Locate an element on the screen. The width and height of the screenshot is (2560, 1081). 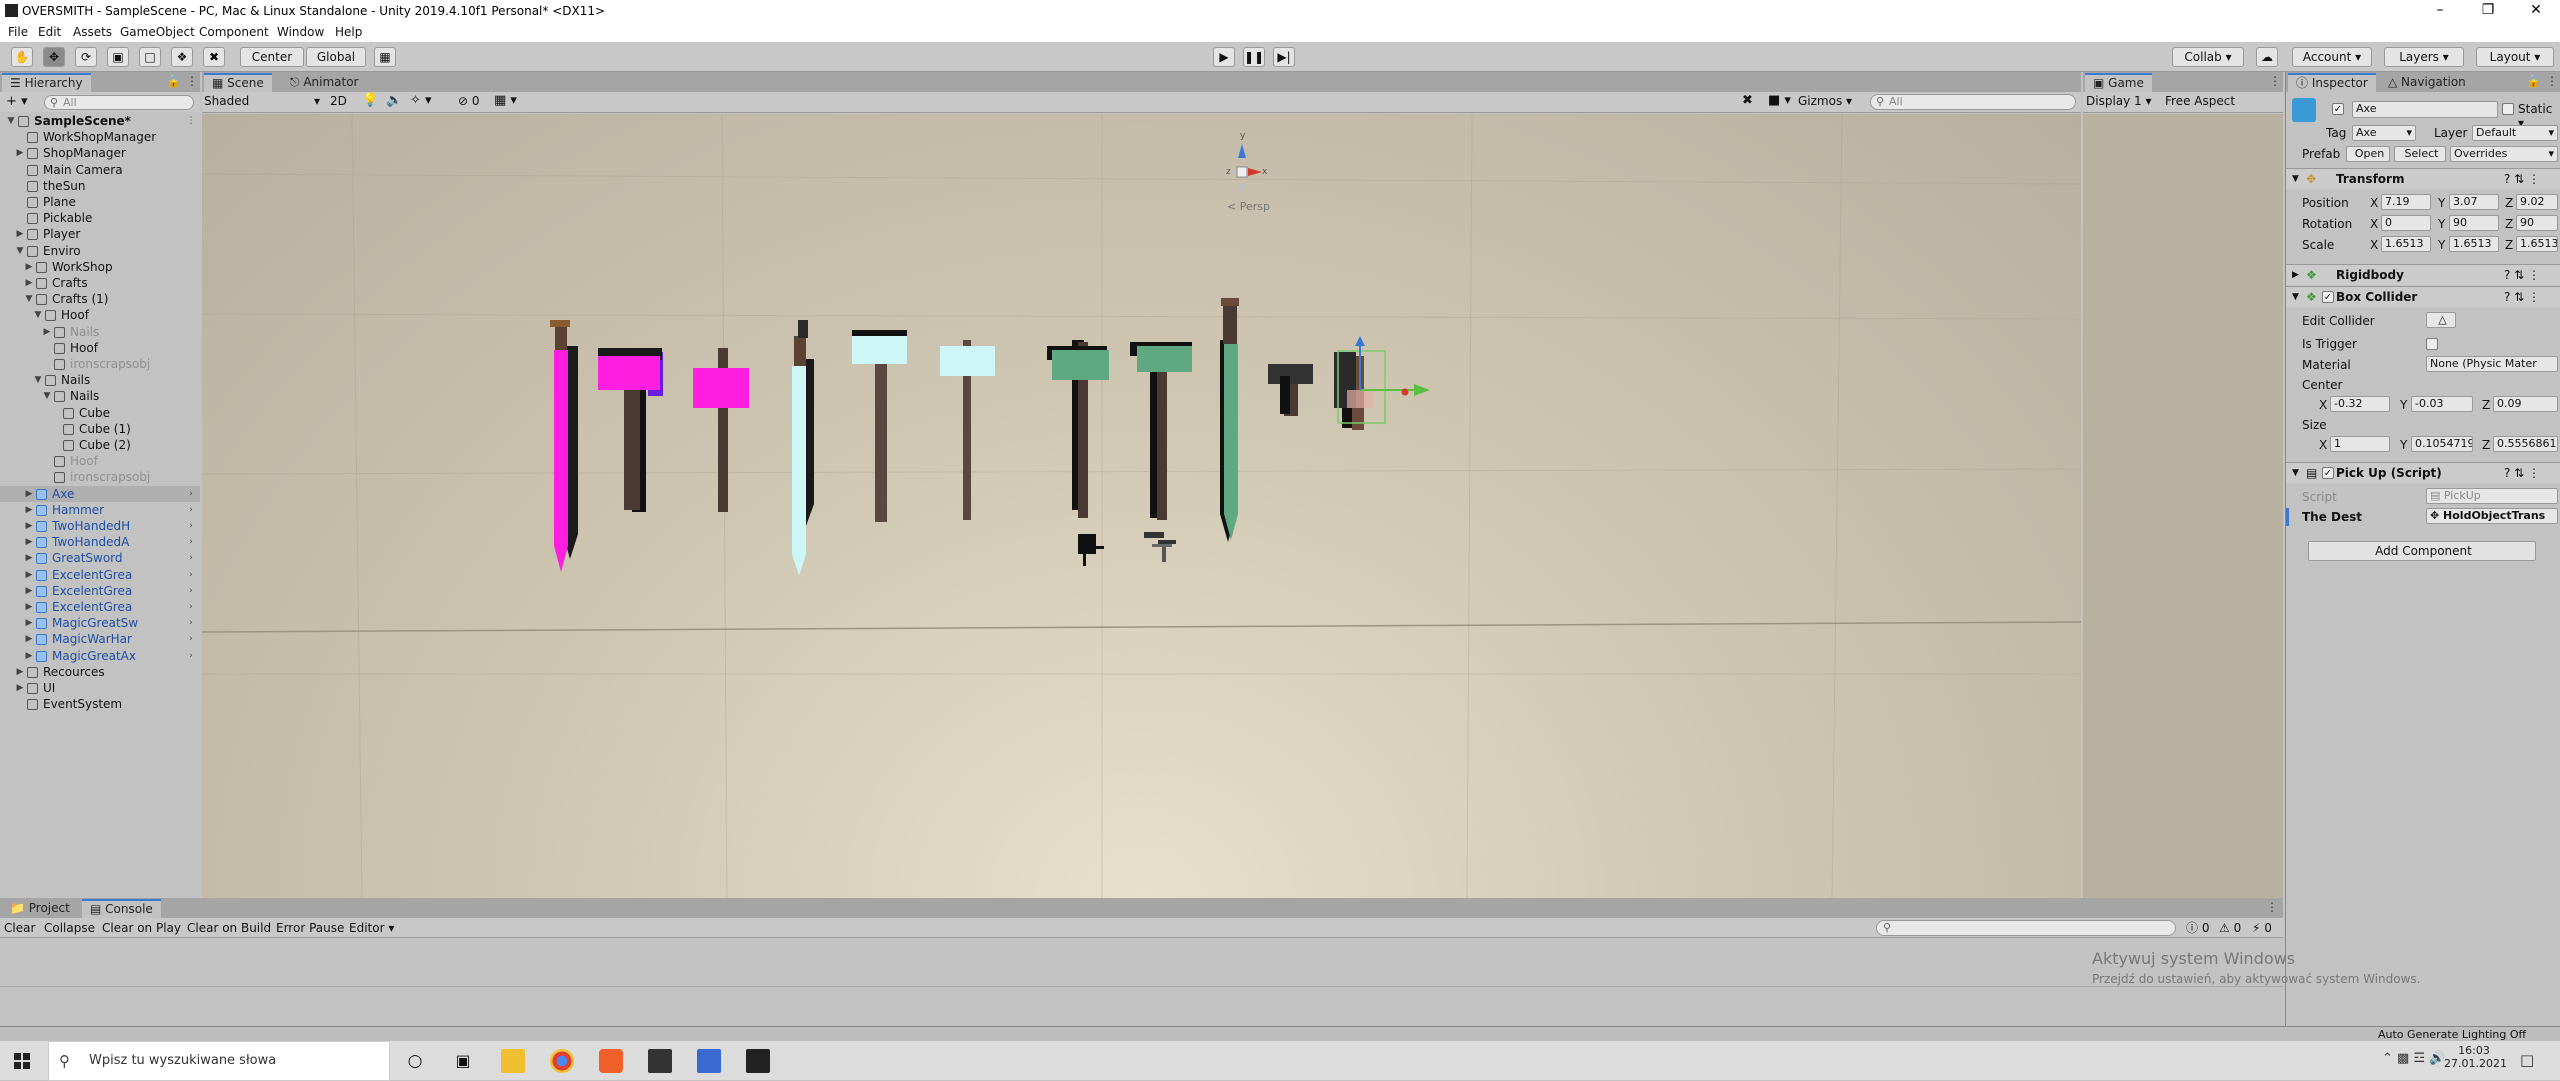
grid-dropdown-icon: ▦ ▾ is located at coordinates (505, 100).